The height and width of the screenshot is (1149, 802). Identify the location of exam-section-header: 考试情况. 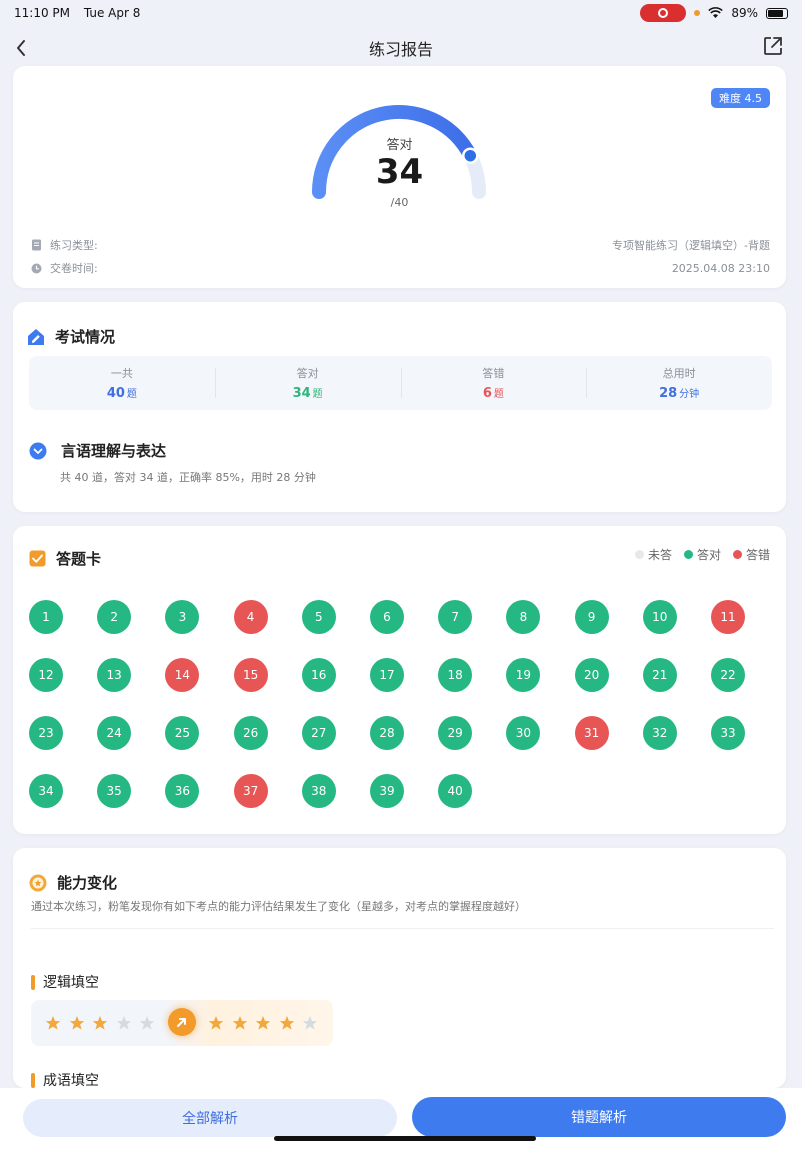
(71, 336).